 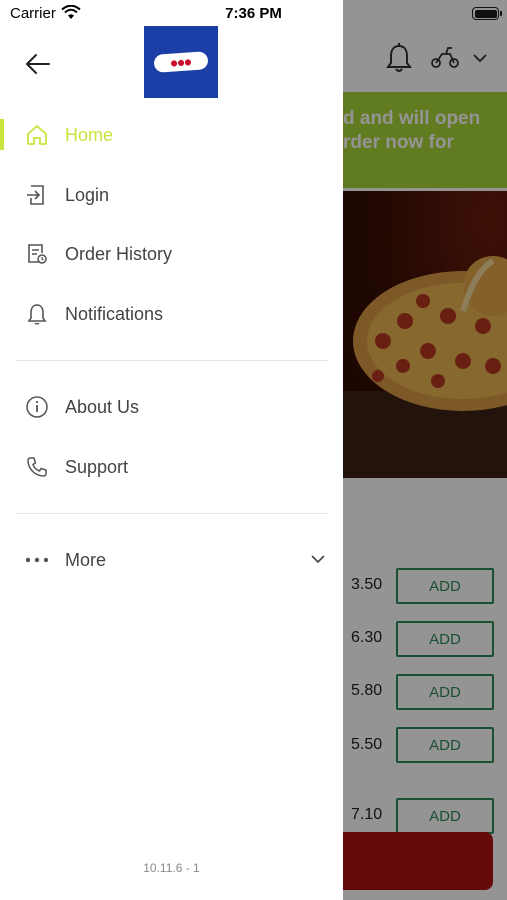 I want to click on login-icon, so click(x=37, y=195).